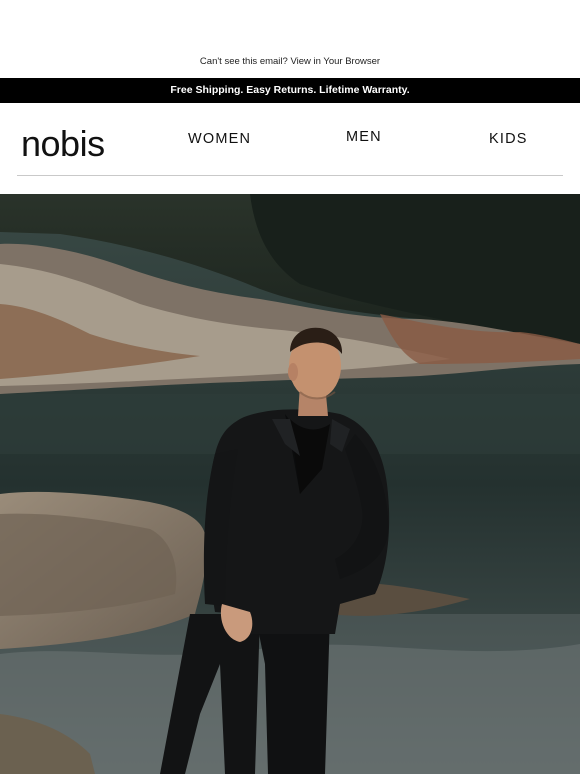  I want to click on nav-men-link: MEN, so click(364, 137).